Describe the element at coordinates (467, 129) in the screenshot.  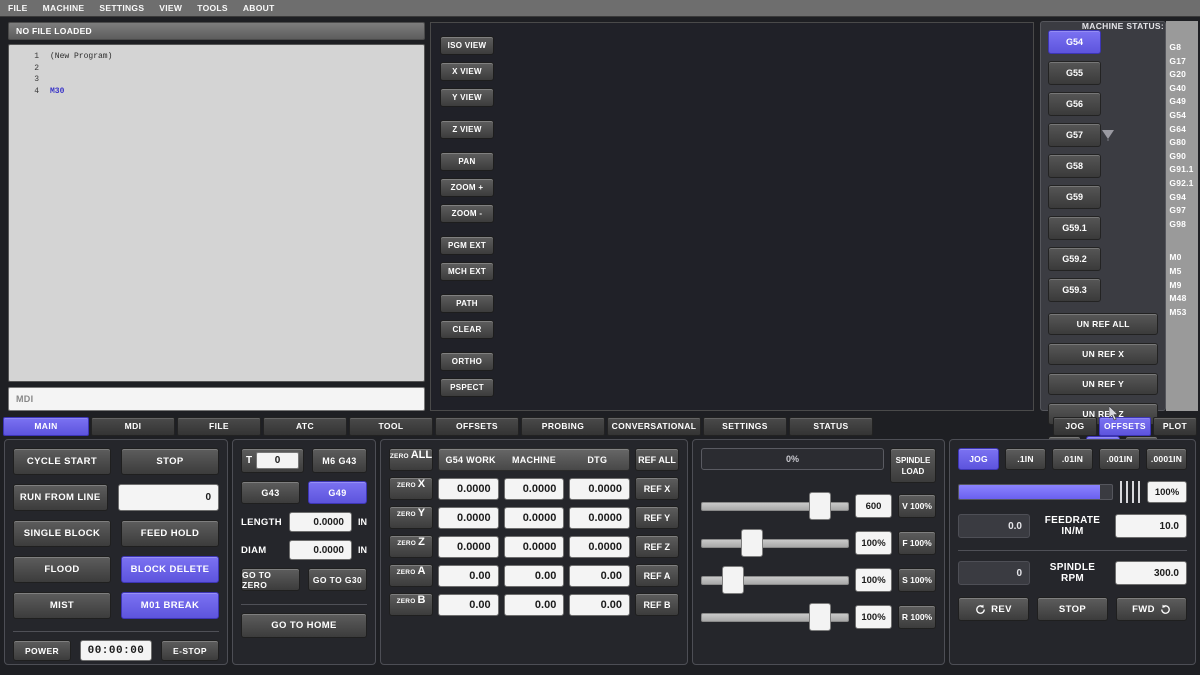
I see `z-view-button: Z VIEW` at that location.